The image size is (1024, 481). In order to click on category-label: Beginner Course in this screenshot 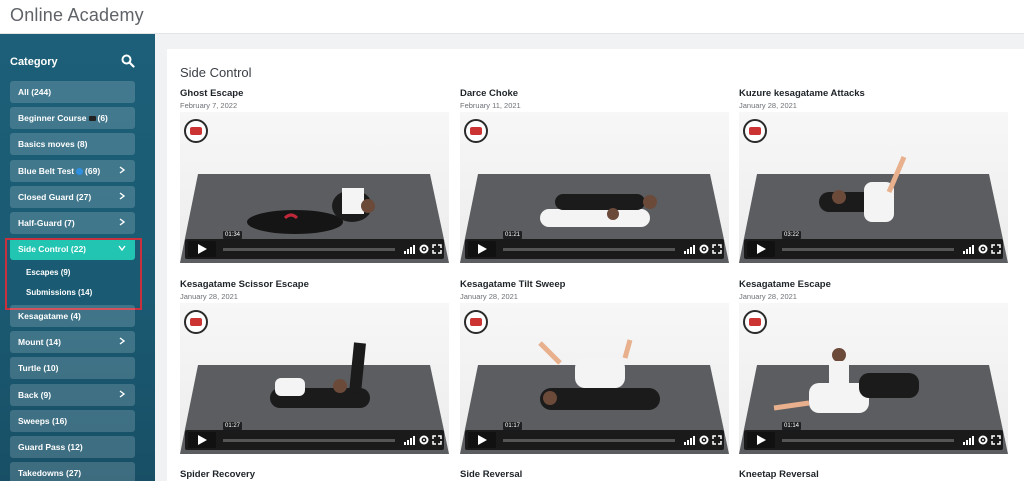, I will do `click(52, 118)`.